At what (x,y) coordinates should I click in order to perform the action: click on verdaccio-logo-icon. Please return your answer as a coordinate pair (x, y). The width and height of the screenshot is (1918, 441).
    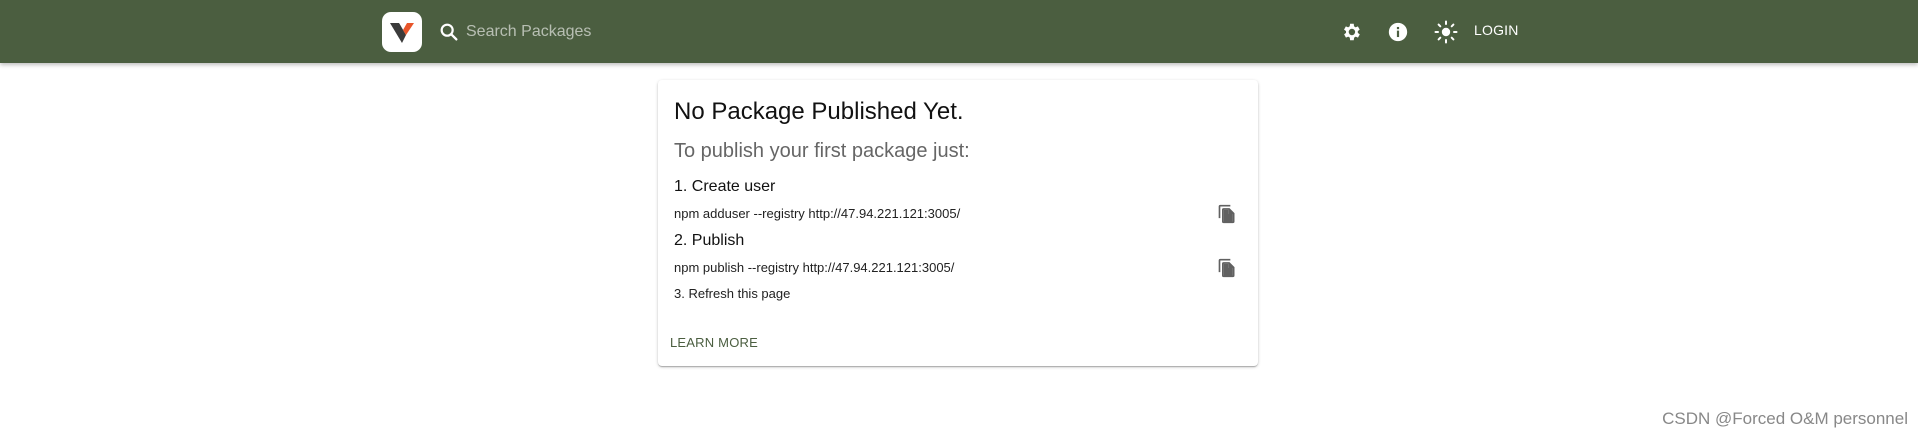
    Looking at the image, I should click on (402, 32).